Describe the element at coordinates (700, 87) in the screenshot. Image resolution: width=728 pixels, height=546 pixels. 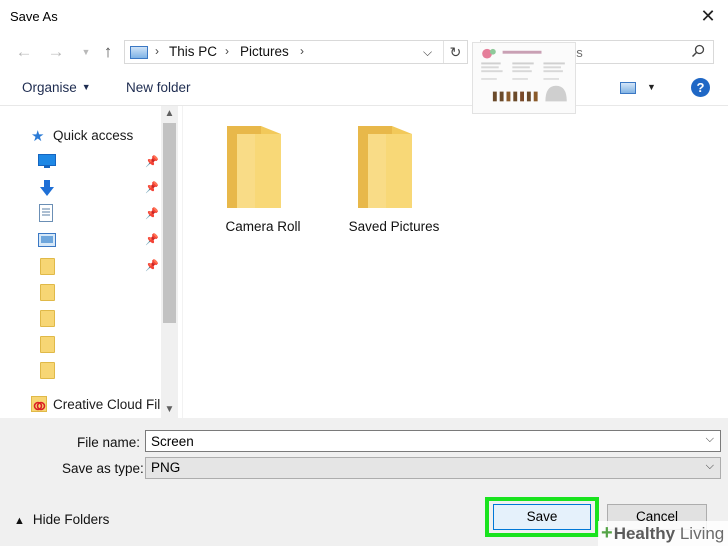
I see `help-icon: ?` at that location.